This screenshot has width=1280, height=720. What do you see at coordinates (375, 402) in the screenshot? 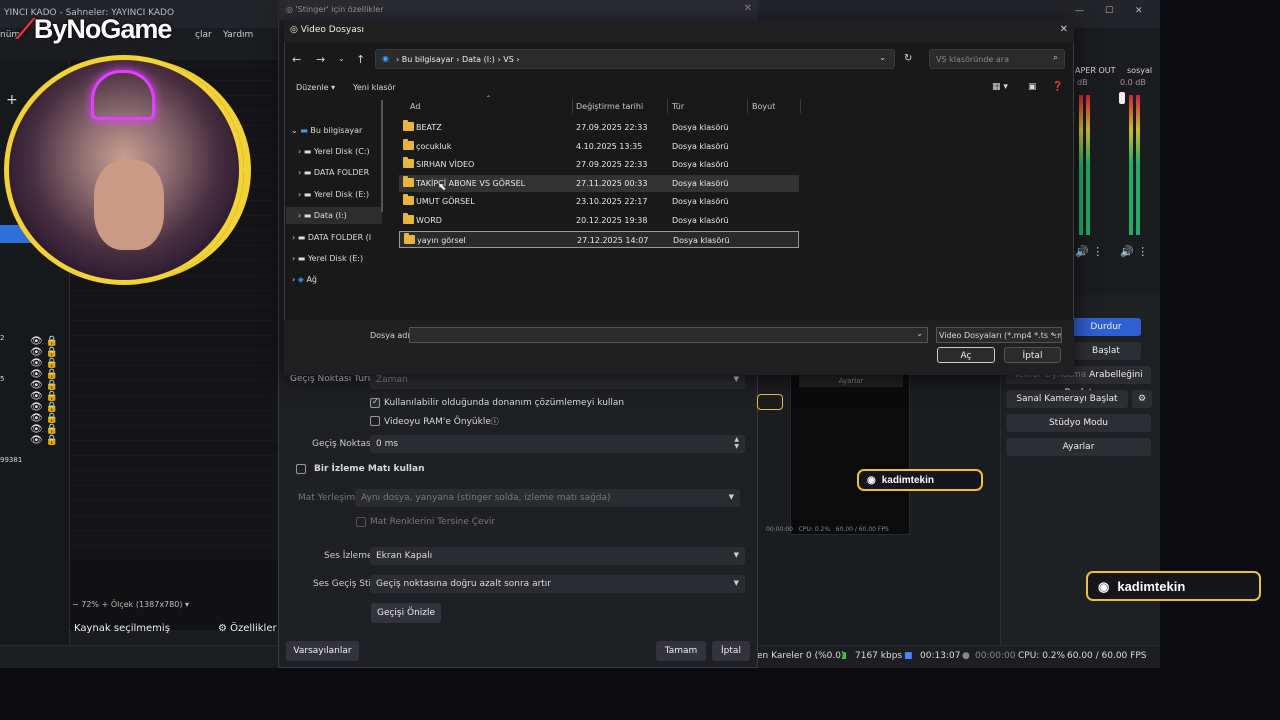
I see `hw-decode-checkbox: ✓` at bounding box center [375, 402].